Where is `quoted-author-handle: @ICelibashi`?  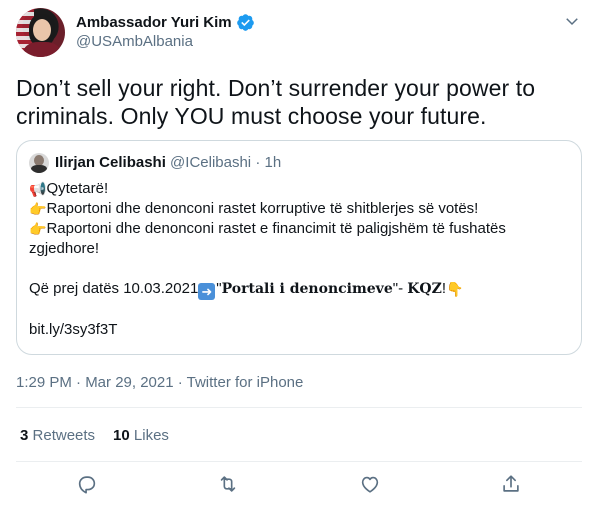 quoted-author-handle: @ICelibashi is located at coordinates (211, 162).